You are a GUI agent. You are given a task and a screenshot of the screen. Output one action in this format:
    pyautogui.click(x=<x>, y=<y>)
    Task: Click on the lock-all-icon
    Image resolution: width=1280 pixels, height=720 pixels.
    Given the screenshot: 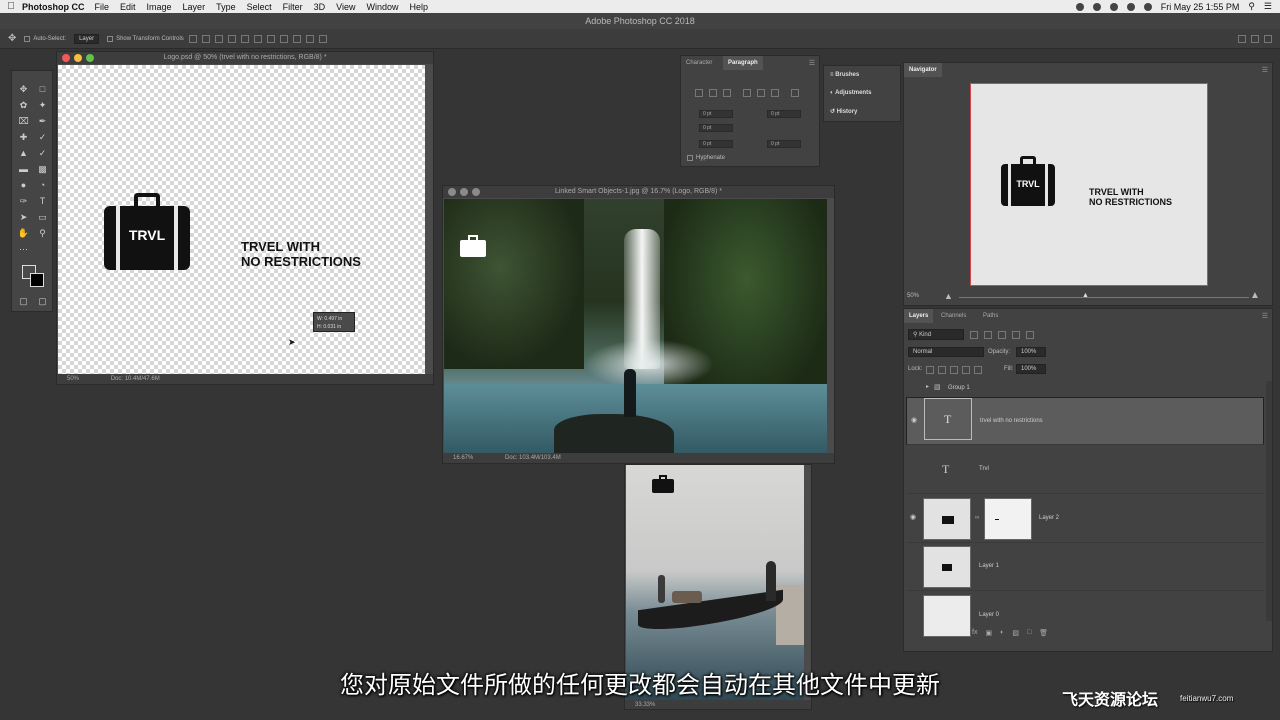 What is the action you would take?
    pyautogui.click(x=978, y=370)
    